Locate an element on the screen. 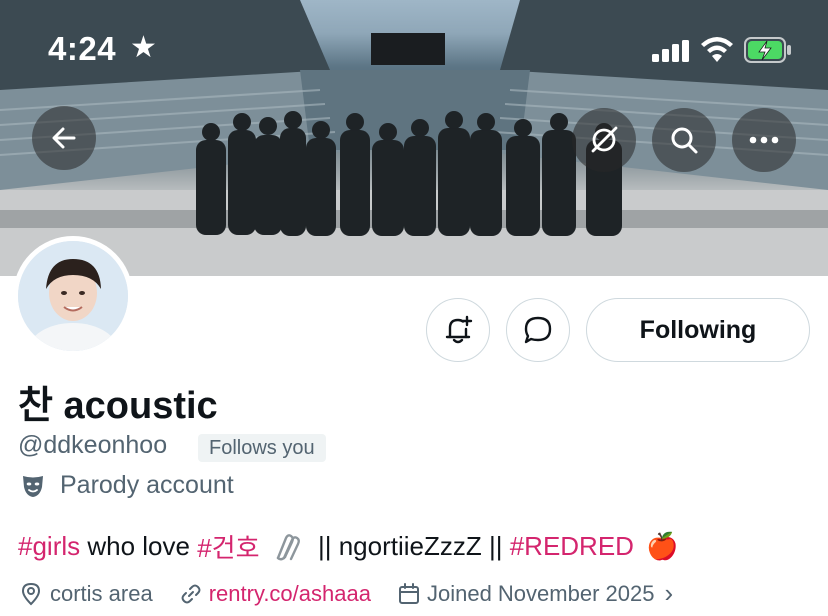  joined-item: Joined November 2025 › is located at coordinates (535, 593).